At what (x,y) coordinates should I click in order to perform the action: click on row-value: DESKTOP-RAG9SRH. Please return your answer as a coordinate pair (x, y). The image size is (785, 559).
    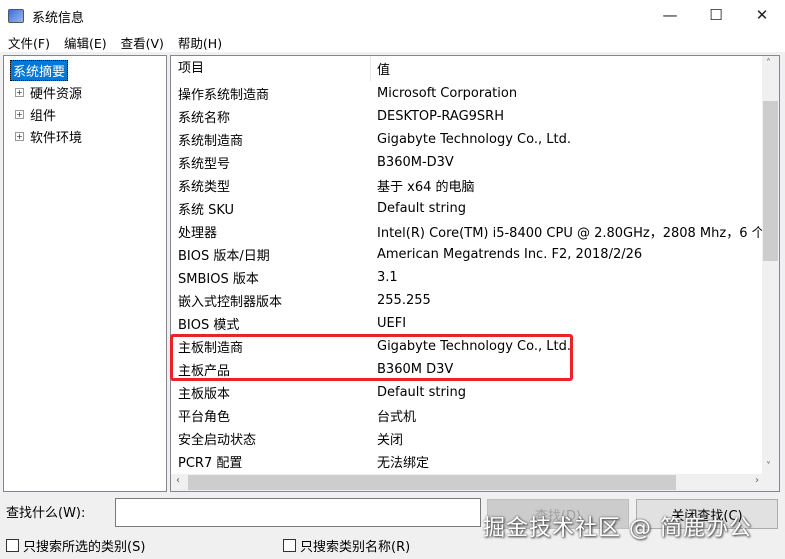
    Looking at the image, I should click on (440, 116).